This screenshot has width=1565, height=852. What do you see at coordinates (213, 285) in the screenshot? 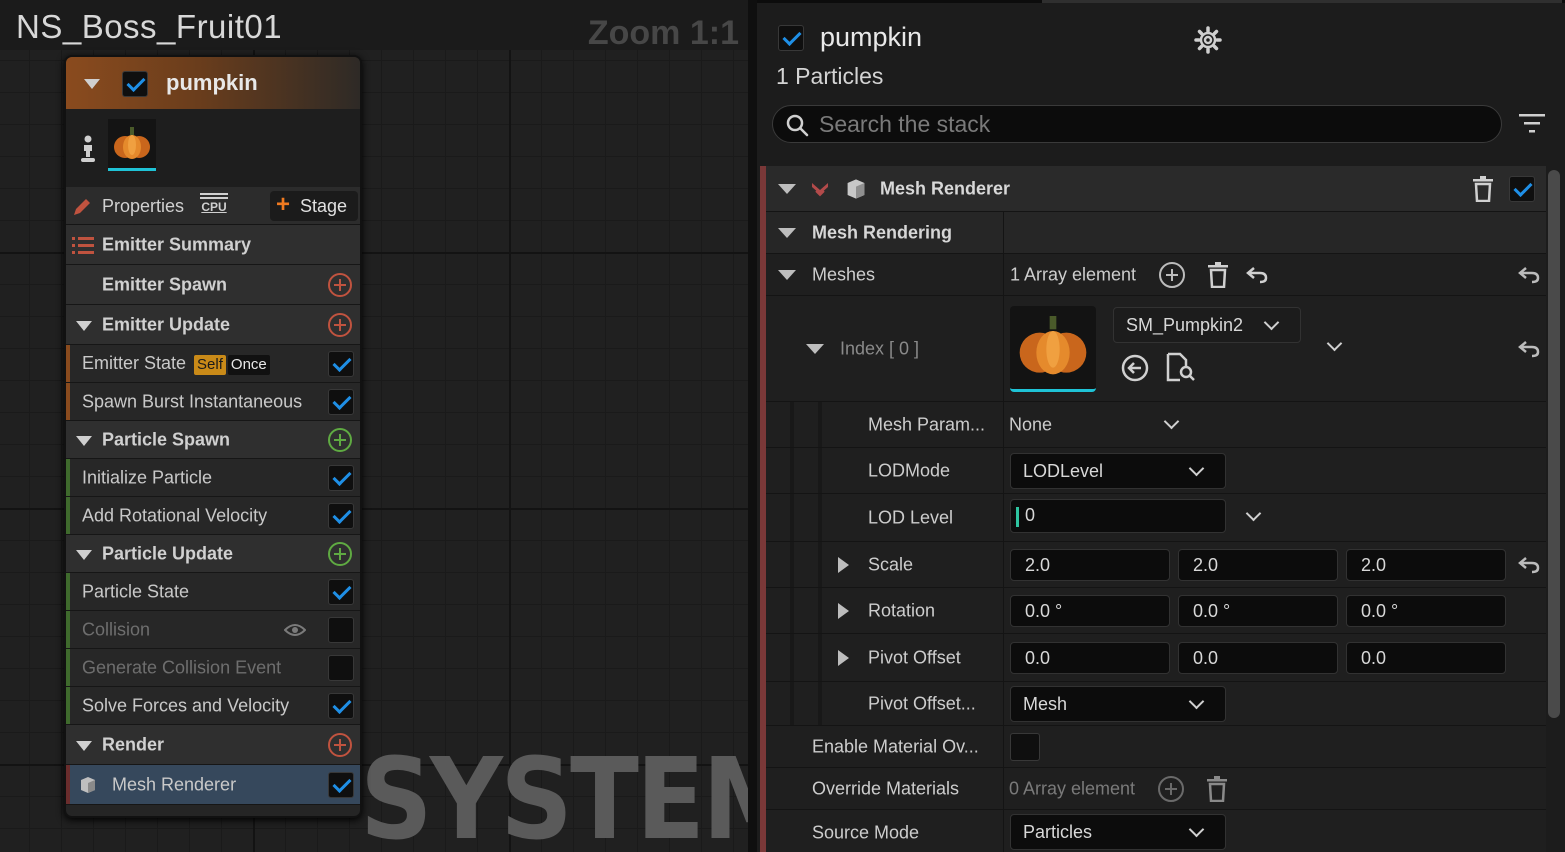
I see `section-emitter-spawn: Emitter Spawn` at bounding box center [213, 285].